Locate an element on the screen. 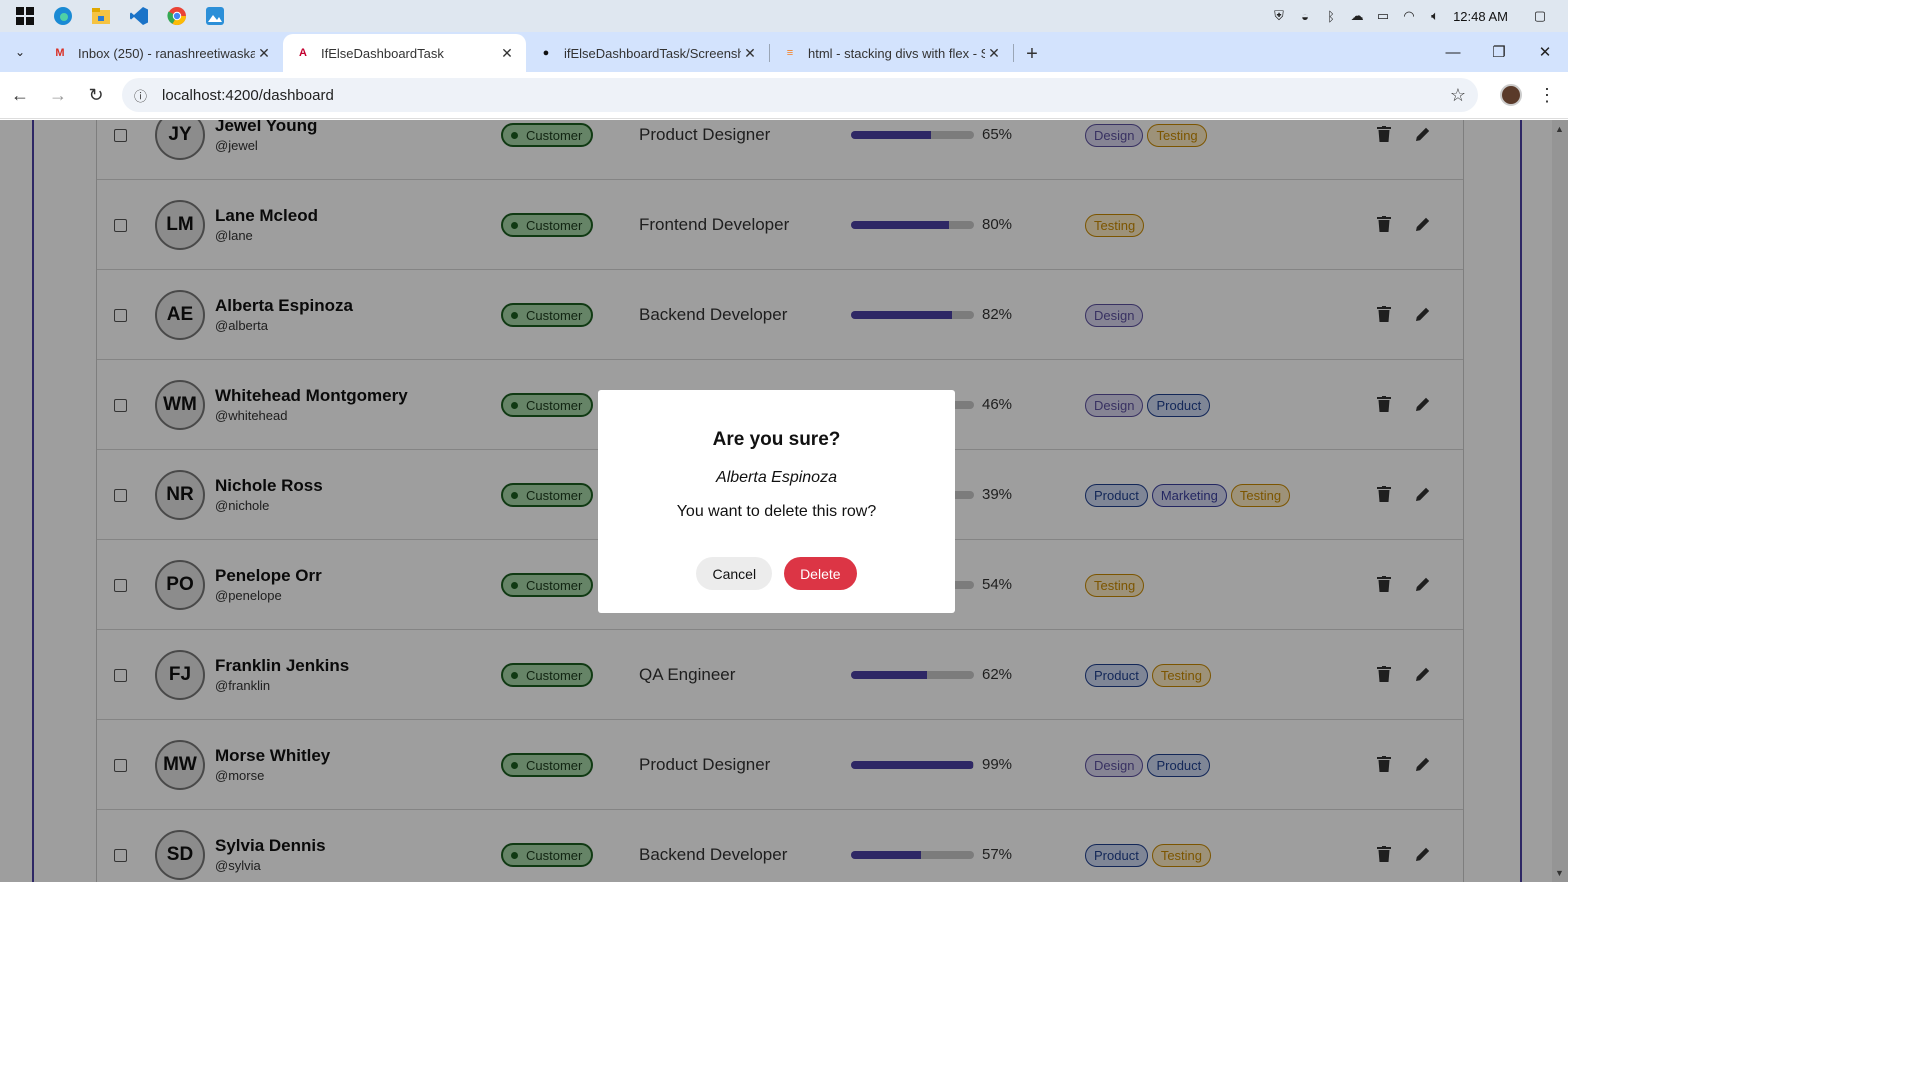 The width and height of the screenshot is (1920, 1080). dialog-target-name: Alberta Espinoza is located at coordinates (776, 477).